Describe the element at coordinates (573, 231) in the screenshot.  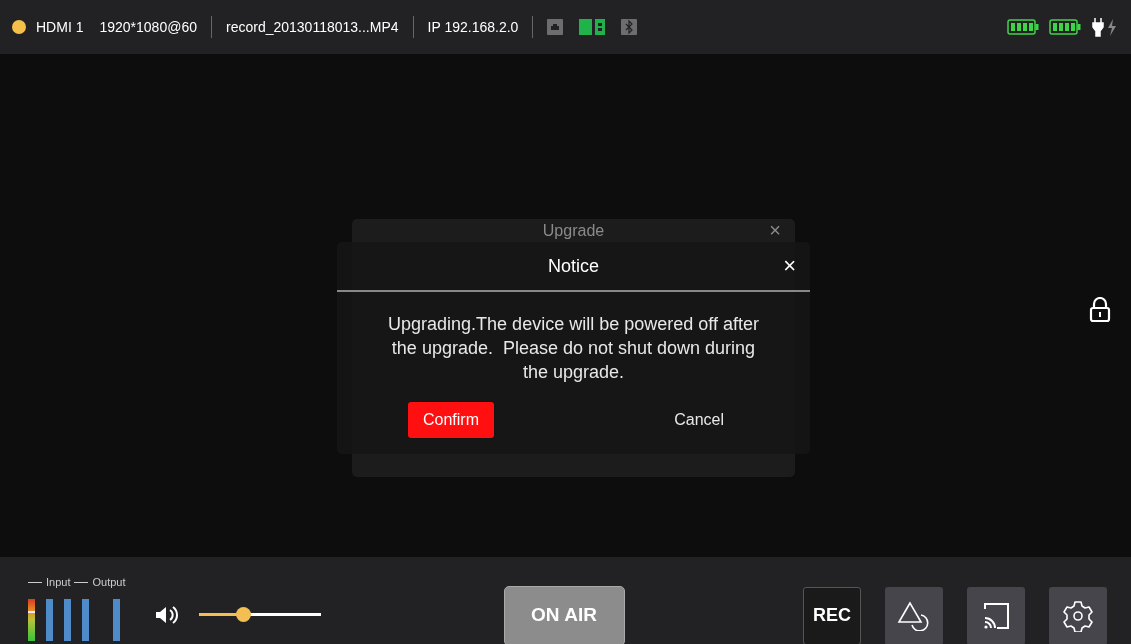
I see `dialog-title: Upgrade` at that location.